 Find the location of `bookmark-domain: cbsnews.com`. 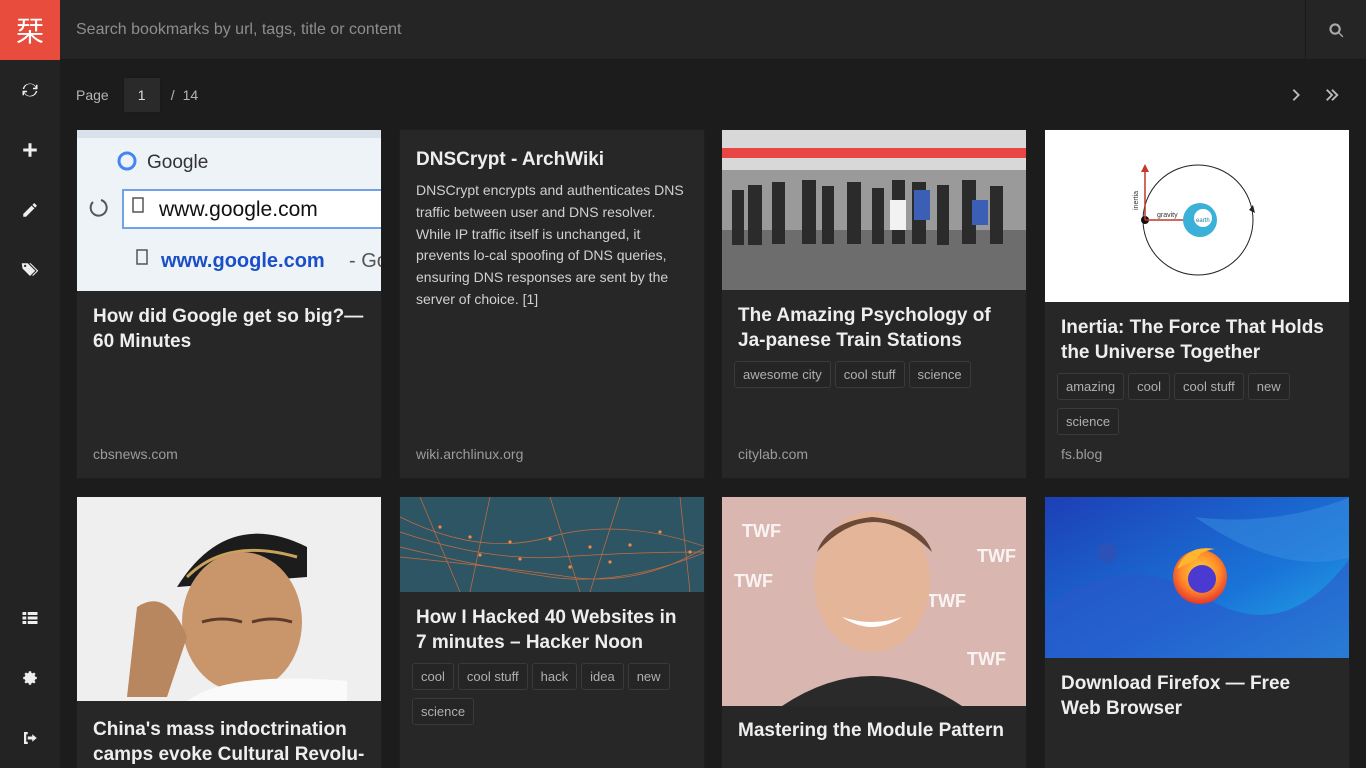

bookmark-domain: cbsnews.com is located at coordinates (135, 454).